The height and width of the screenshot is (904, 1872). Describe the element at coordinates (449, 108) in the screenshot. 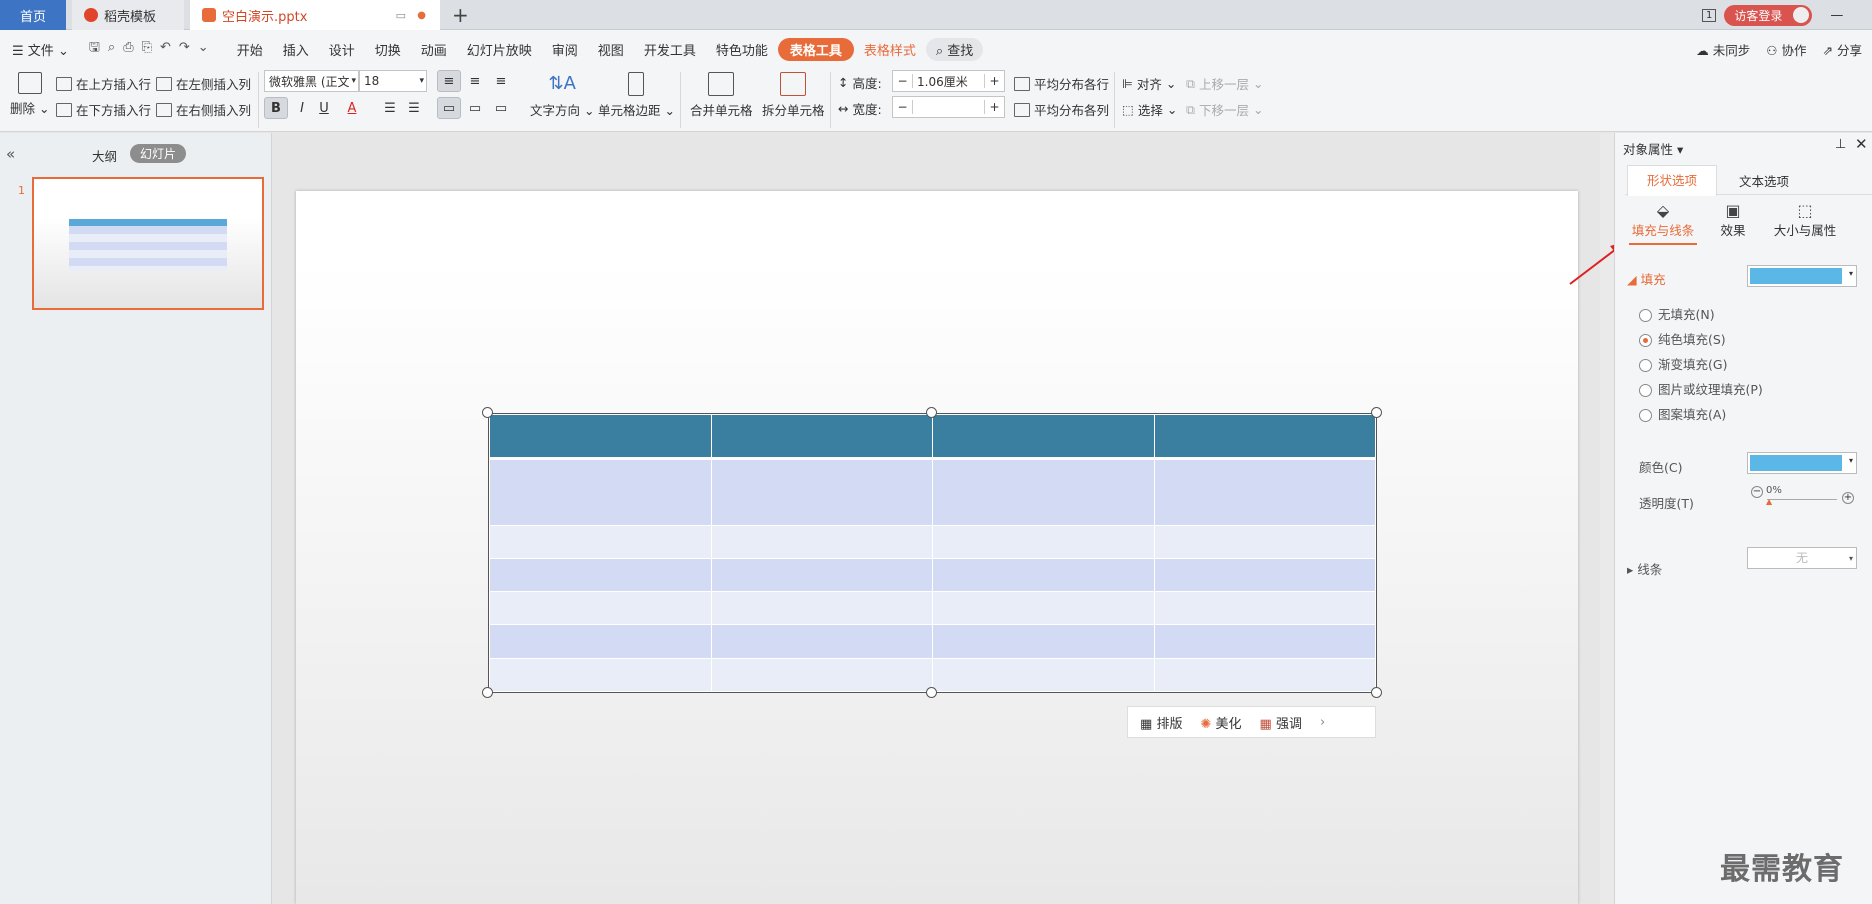

I see `valign-top-button: ▭` at that location.